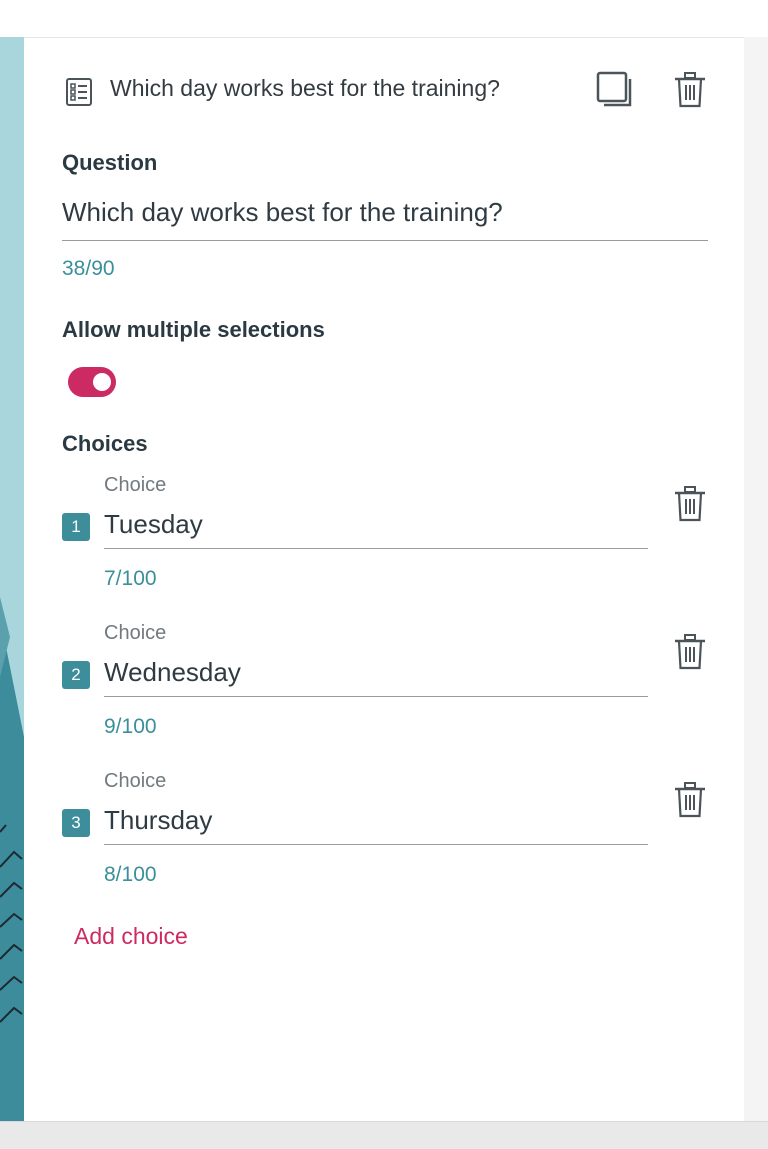 This screenshot has width=768, height=1149. Describe the element at coordinates (376, 821) in the screenshot. I see `choice-input: Thursday` at that location.